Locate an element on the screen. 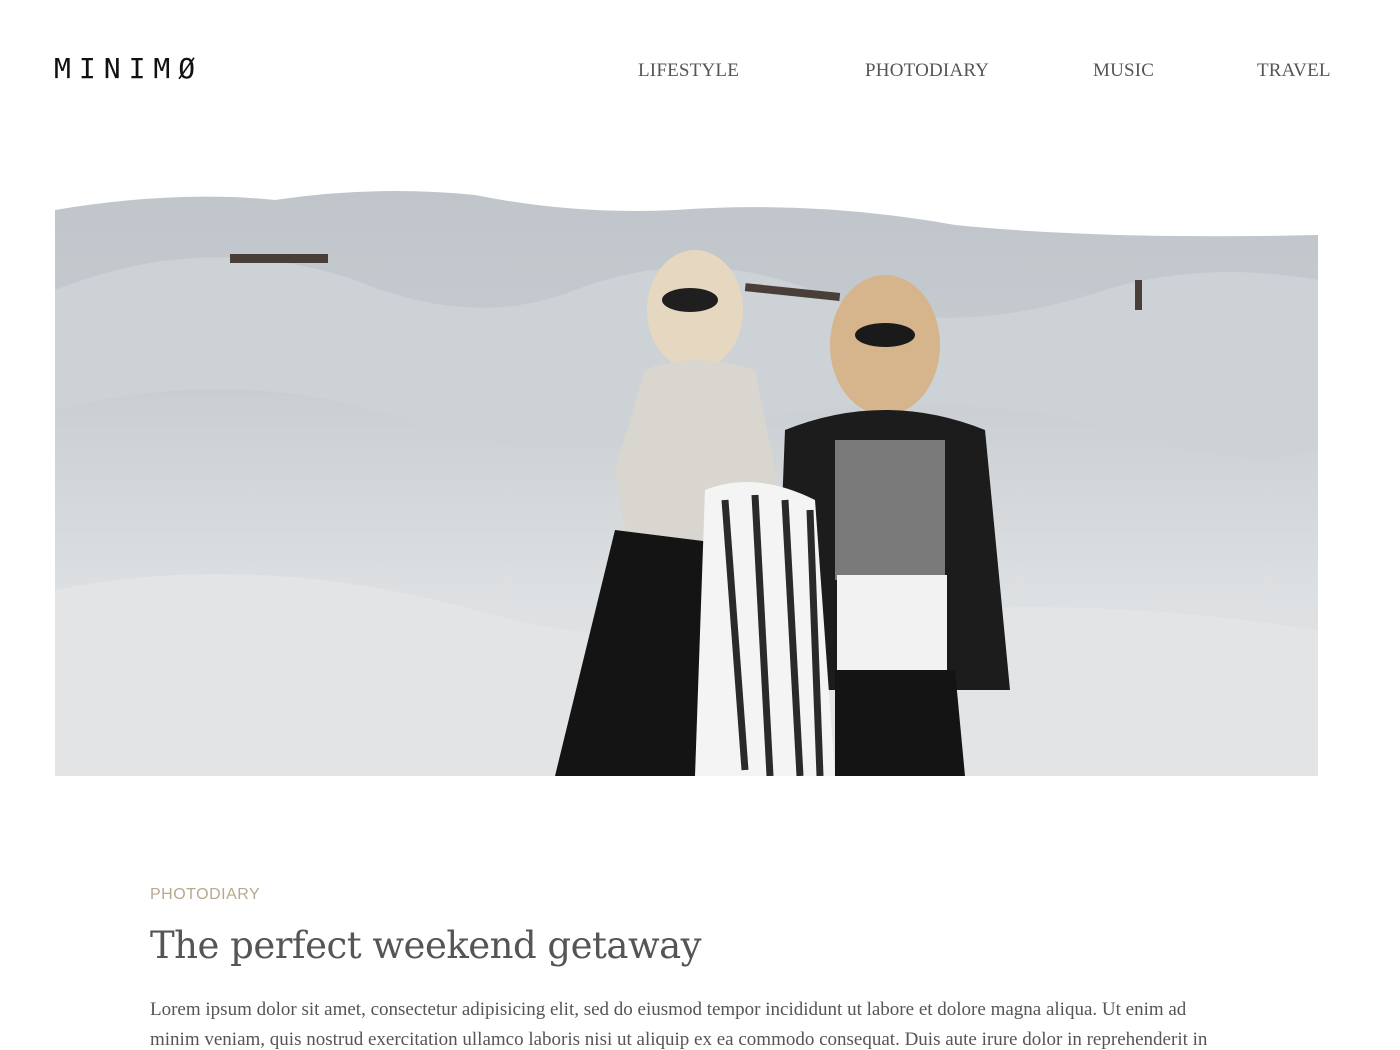 The height and width of the screenshot is (1050, 1400). nav-item-photodiary: PHOTODIARY is located at coordinates (927, 71).